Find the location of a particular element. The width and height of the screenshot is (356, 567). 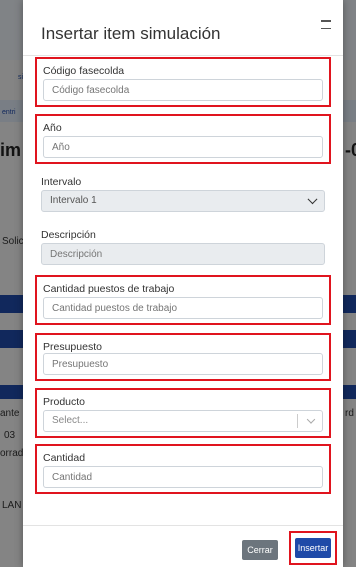

cantidad-label: Cantidad is located at coordinates (64, 458).